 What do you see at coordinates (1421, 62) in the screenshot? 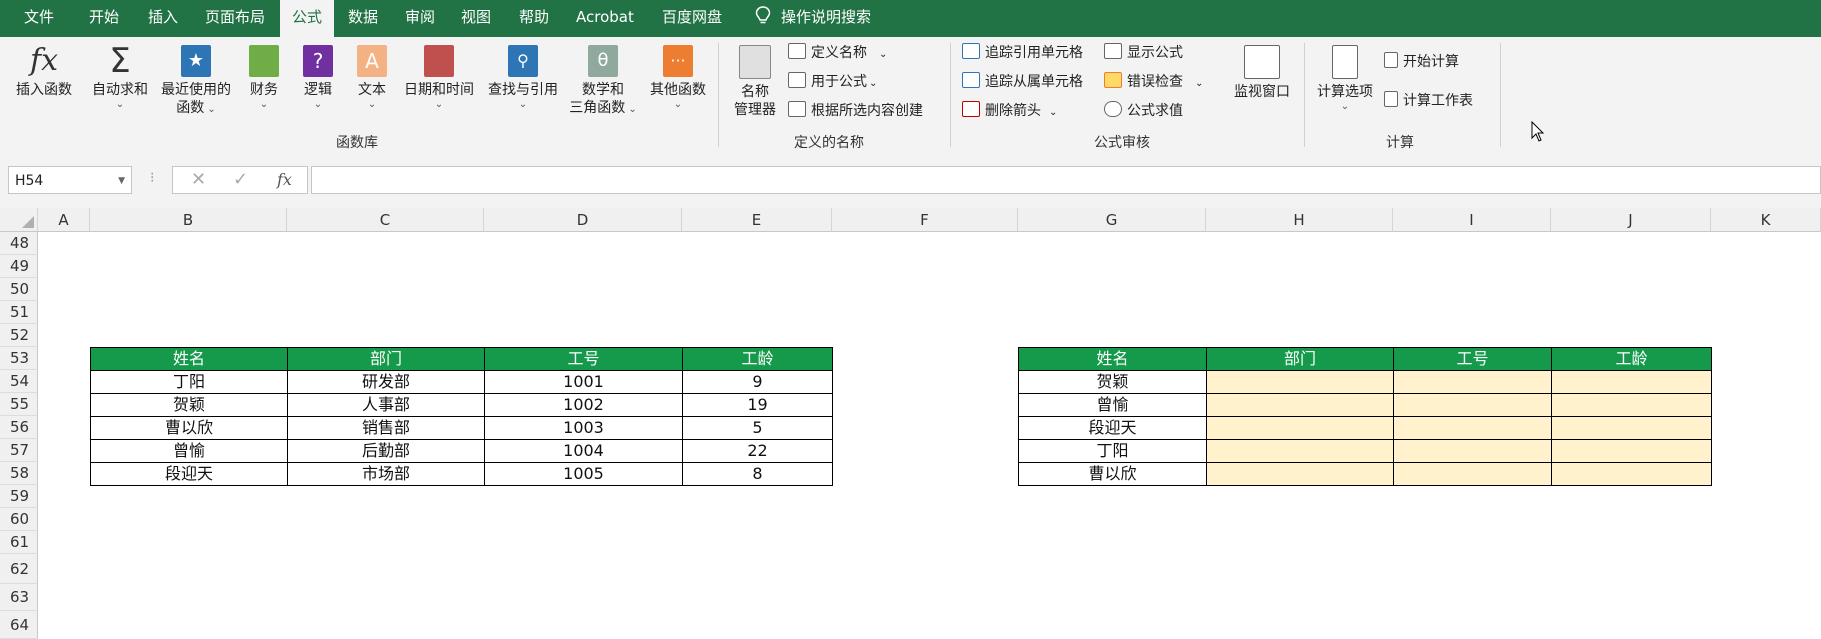
I see `calc-now-button: 开始计算` at bounding box center [1421, 62].